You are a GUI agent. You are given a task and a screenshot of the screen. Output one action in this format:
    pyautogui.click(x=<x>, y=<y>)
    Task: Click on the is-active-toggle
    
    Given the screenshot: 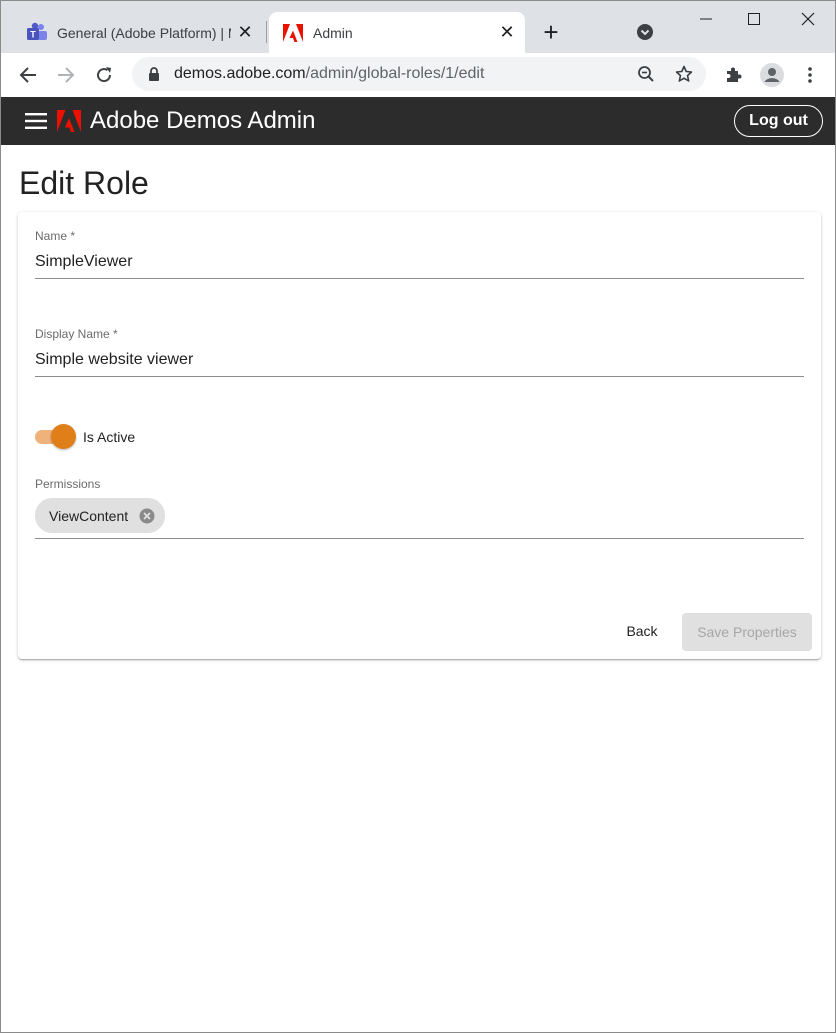 What is the action you would take?
    pyautogui.click(x=56, y=437)
    